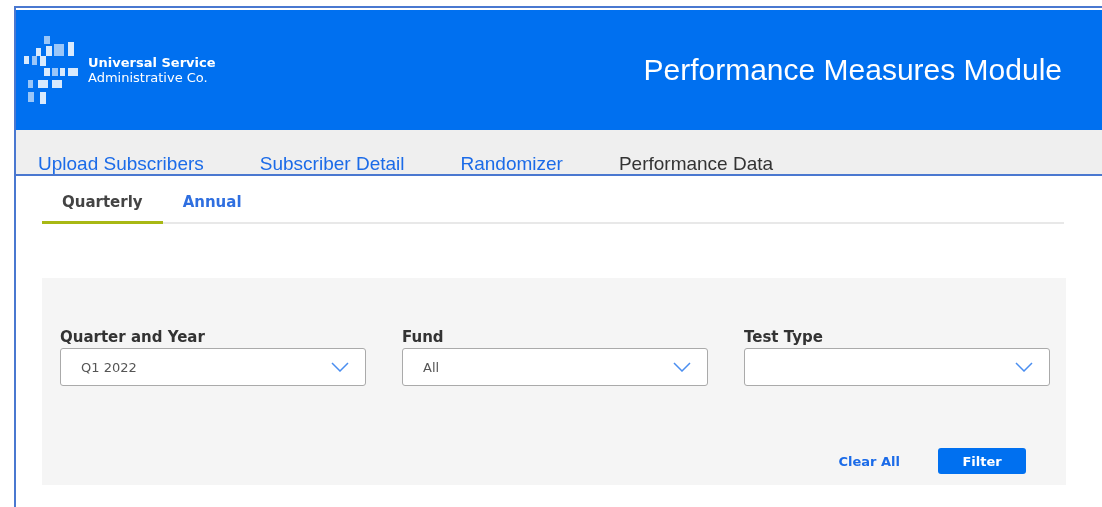 The image size is (1102, 507). What do you see at coordinates (511, 164) in the screenshot?
I see `nav-tab: Randomizer` at bounding box center [511, 164].